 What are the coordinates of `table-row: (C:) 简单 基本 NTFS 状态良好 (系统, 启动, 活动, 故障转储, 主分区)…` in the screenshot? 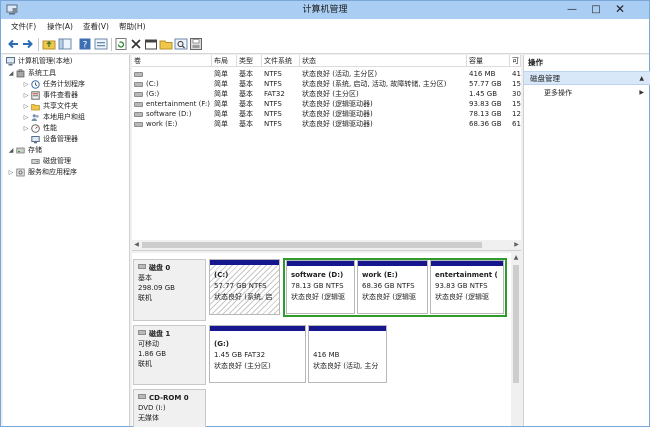 It's located at (326, 84).